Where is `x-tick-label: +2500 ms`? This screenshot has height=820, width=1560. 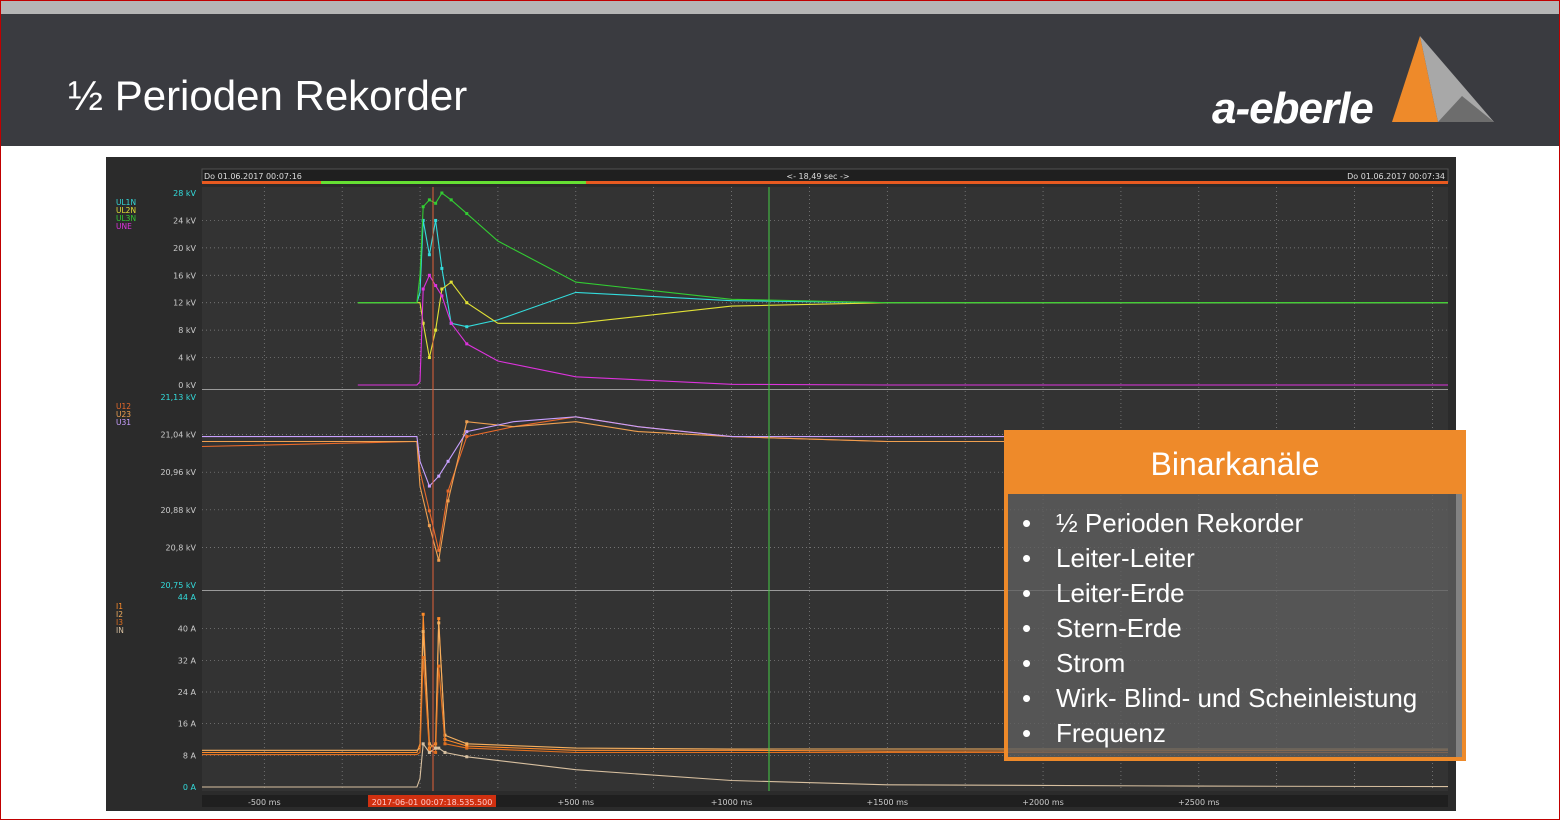
x-tick-label: +2500 ms is located at coordinates (1199, 802).